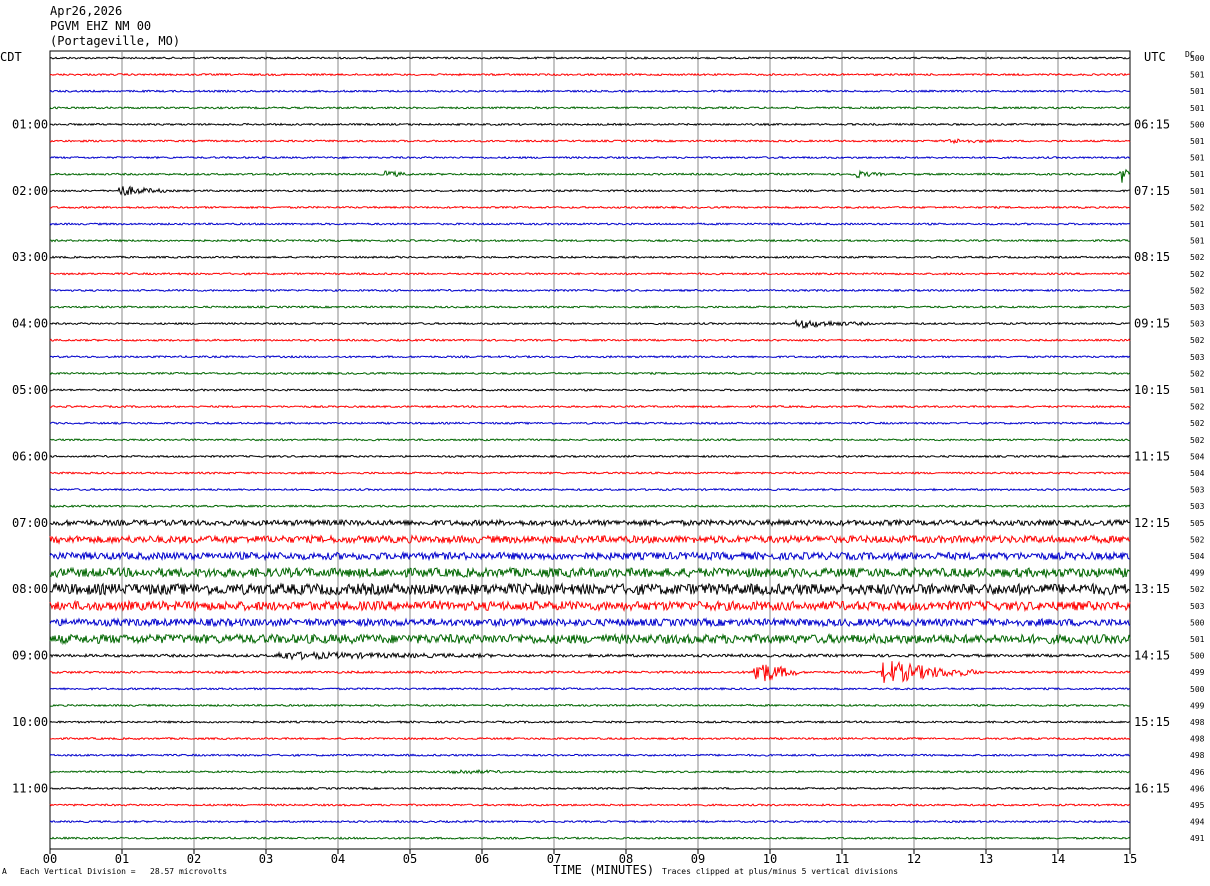 The image size is (1210, 886). I want to click on x-tick-label: 10, so click(770, 859).